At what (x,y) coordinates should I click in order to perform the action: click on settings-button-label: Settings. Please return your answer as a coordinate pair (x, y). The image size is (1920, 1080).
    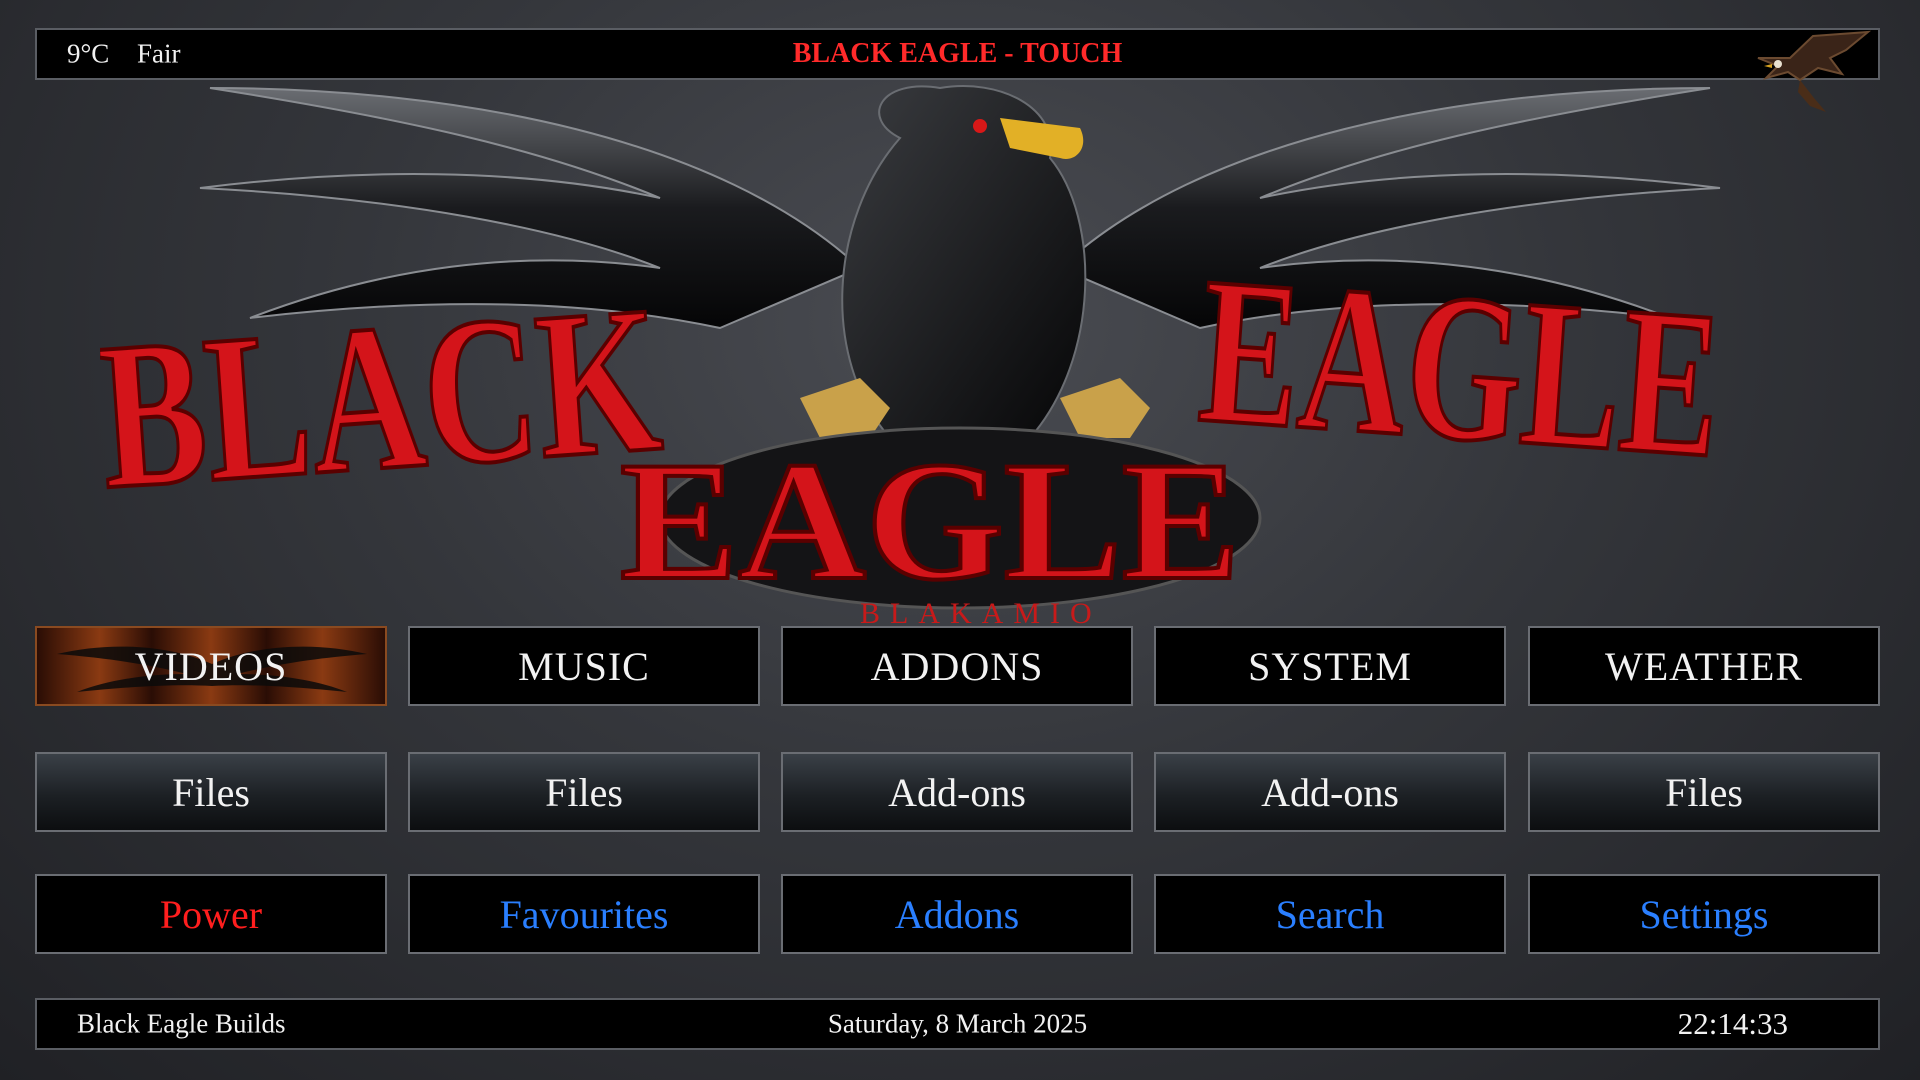
    Looking at the image, I should click on (1704, 914).